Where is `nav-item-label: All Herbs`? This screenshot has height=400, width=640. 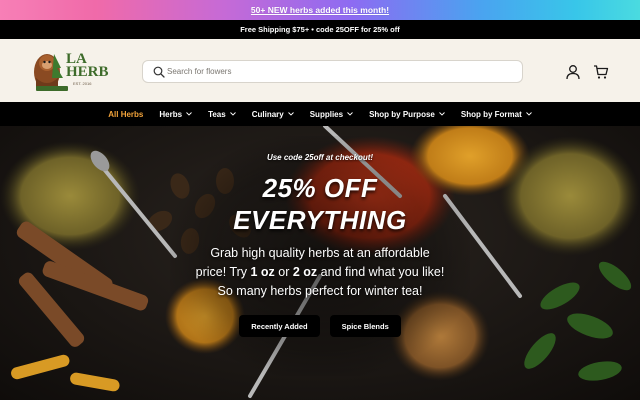
nav-item-label: All Herbs is located at coordinates (126, 114).